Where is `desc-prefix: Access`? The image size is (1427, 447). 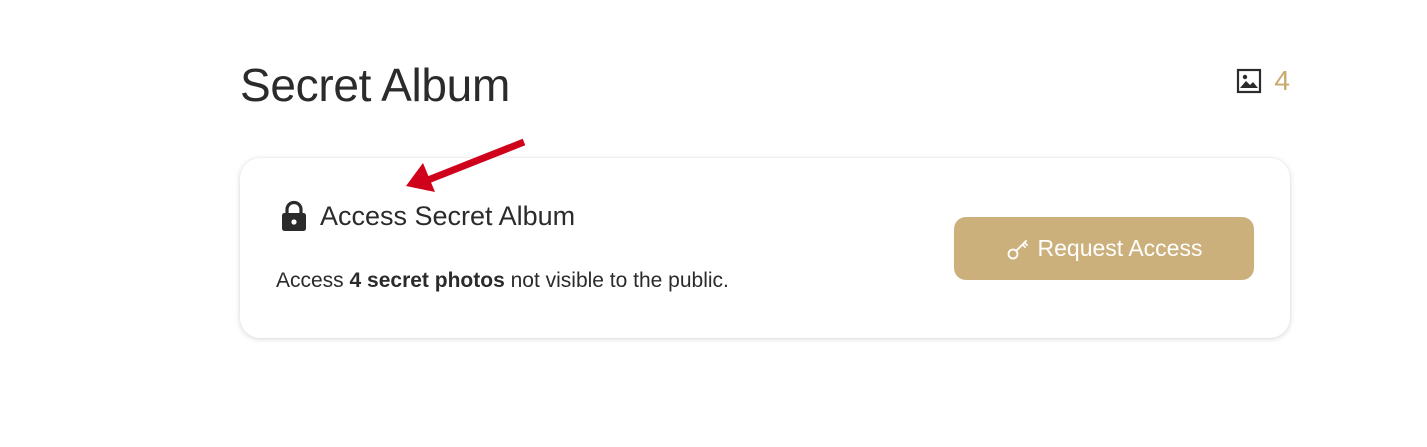
desc-prefix: Access is located at coordinates (313, 280).